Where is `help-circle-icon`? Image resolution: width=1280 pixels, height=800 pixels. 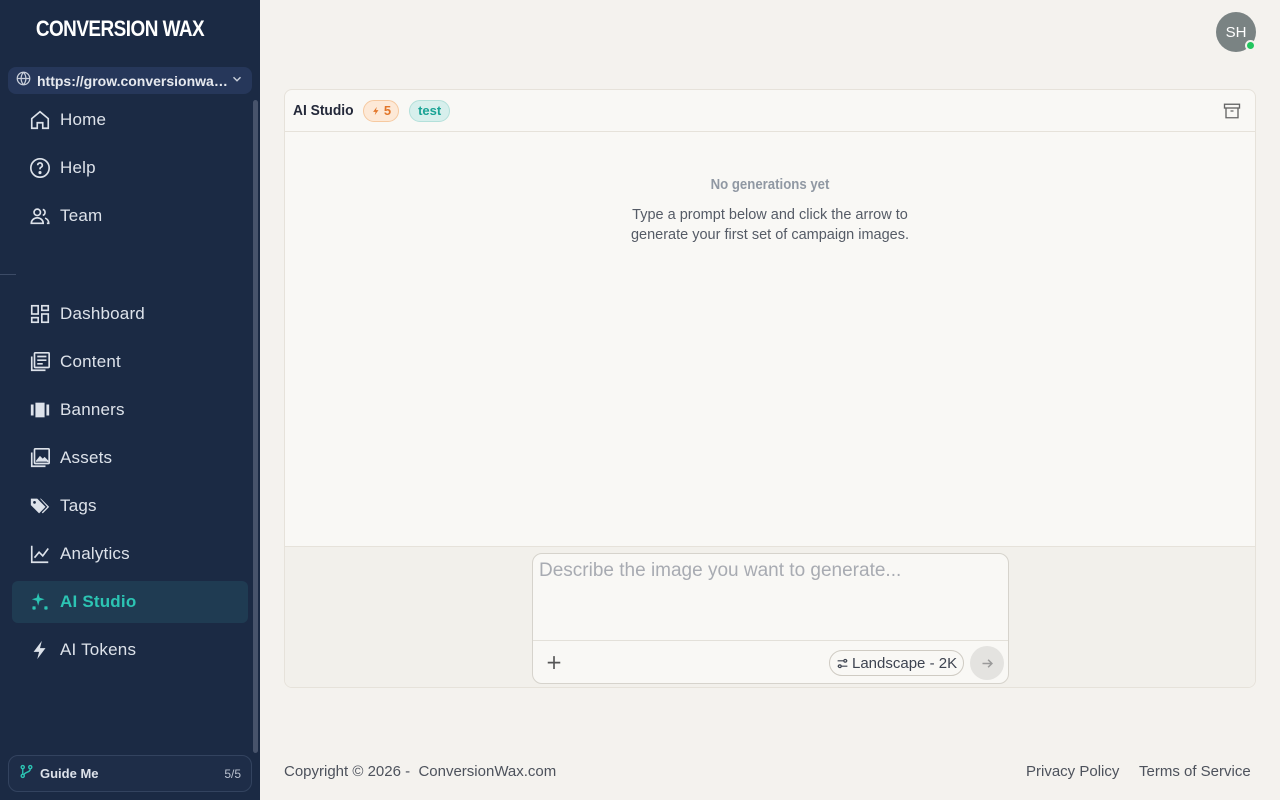
help-circle-icon is located at coordinates (40, 168).